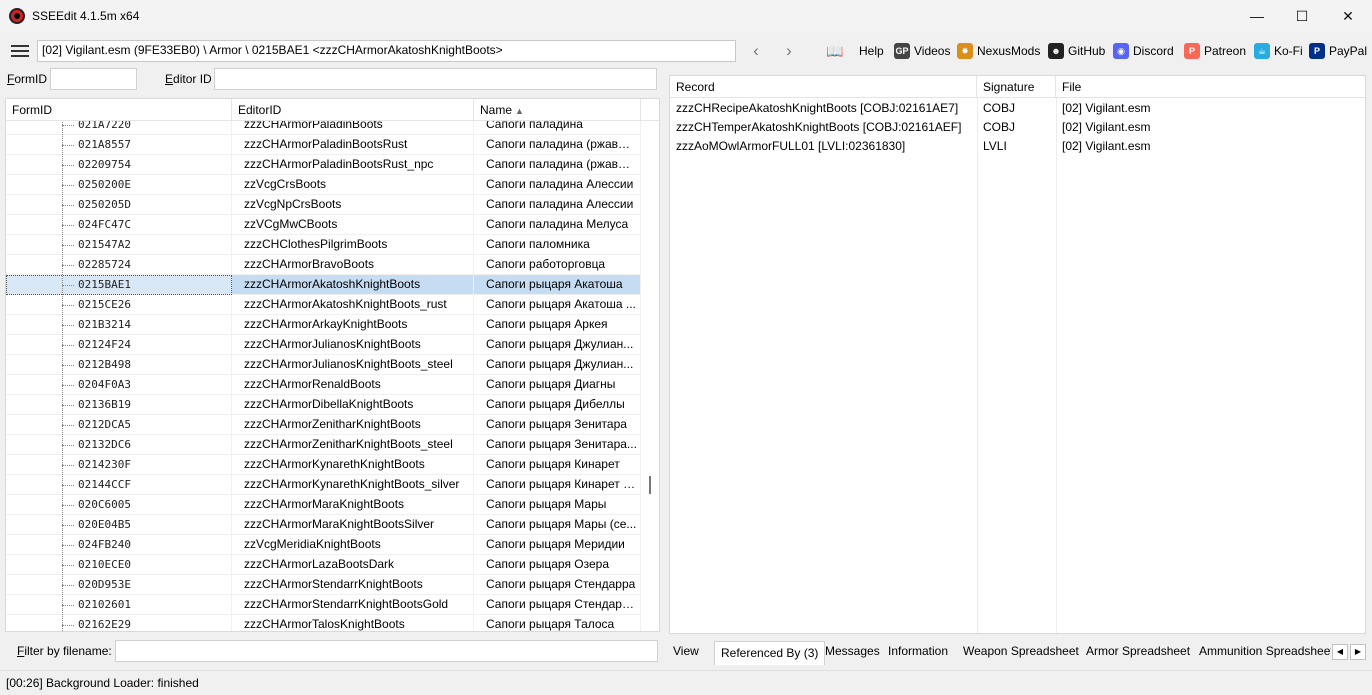 The height and width of the screenshot is (695, 1372). I want to click on tree-scrollbar-thumb, so click(650, 485).